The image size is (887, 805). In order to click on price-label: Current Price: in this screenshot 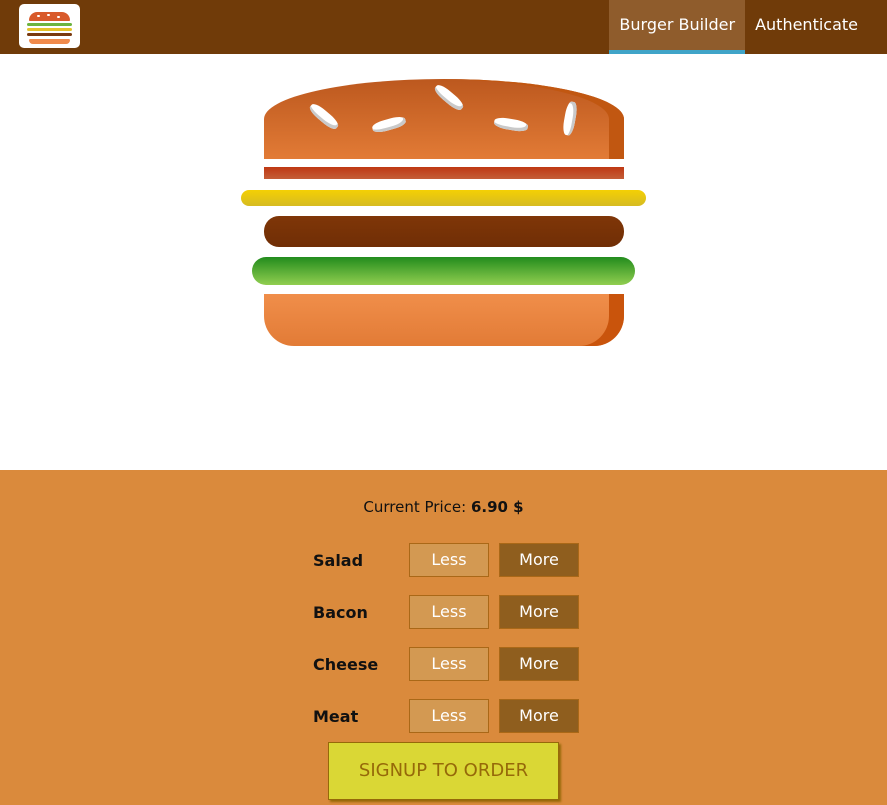, I will do `click(415, 507)`.